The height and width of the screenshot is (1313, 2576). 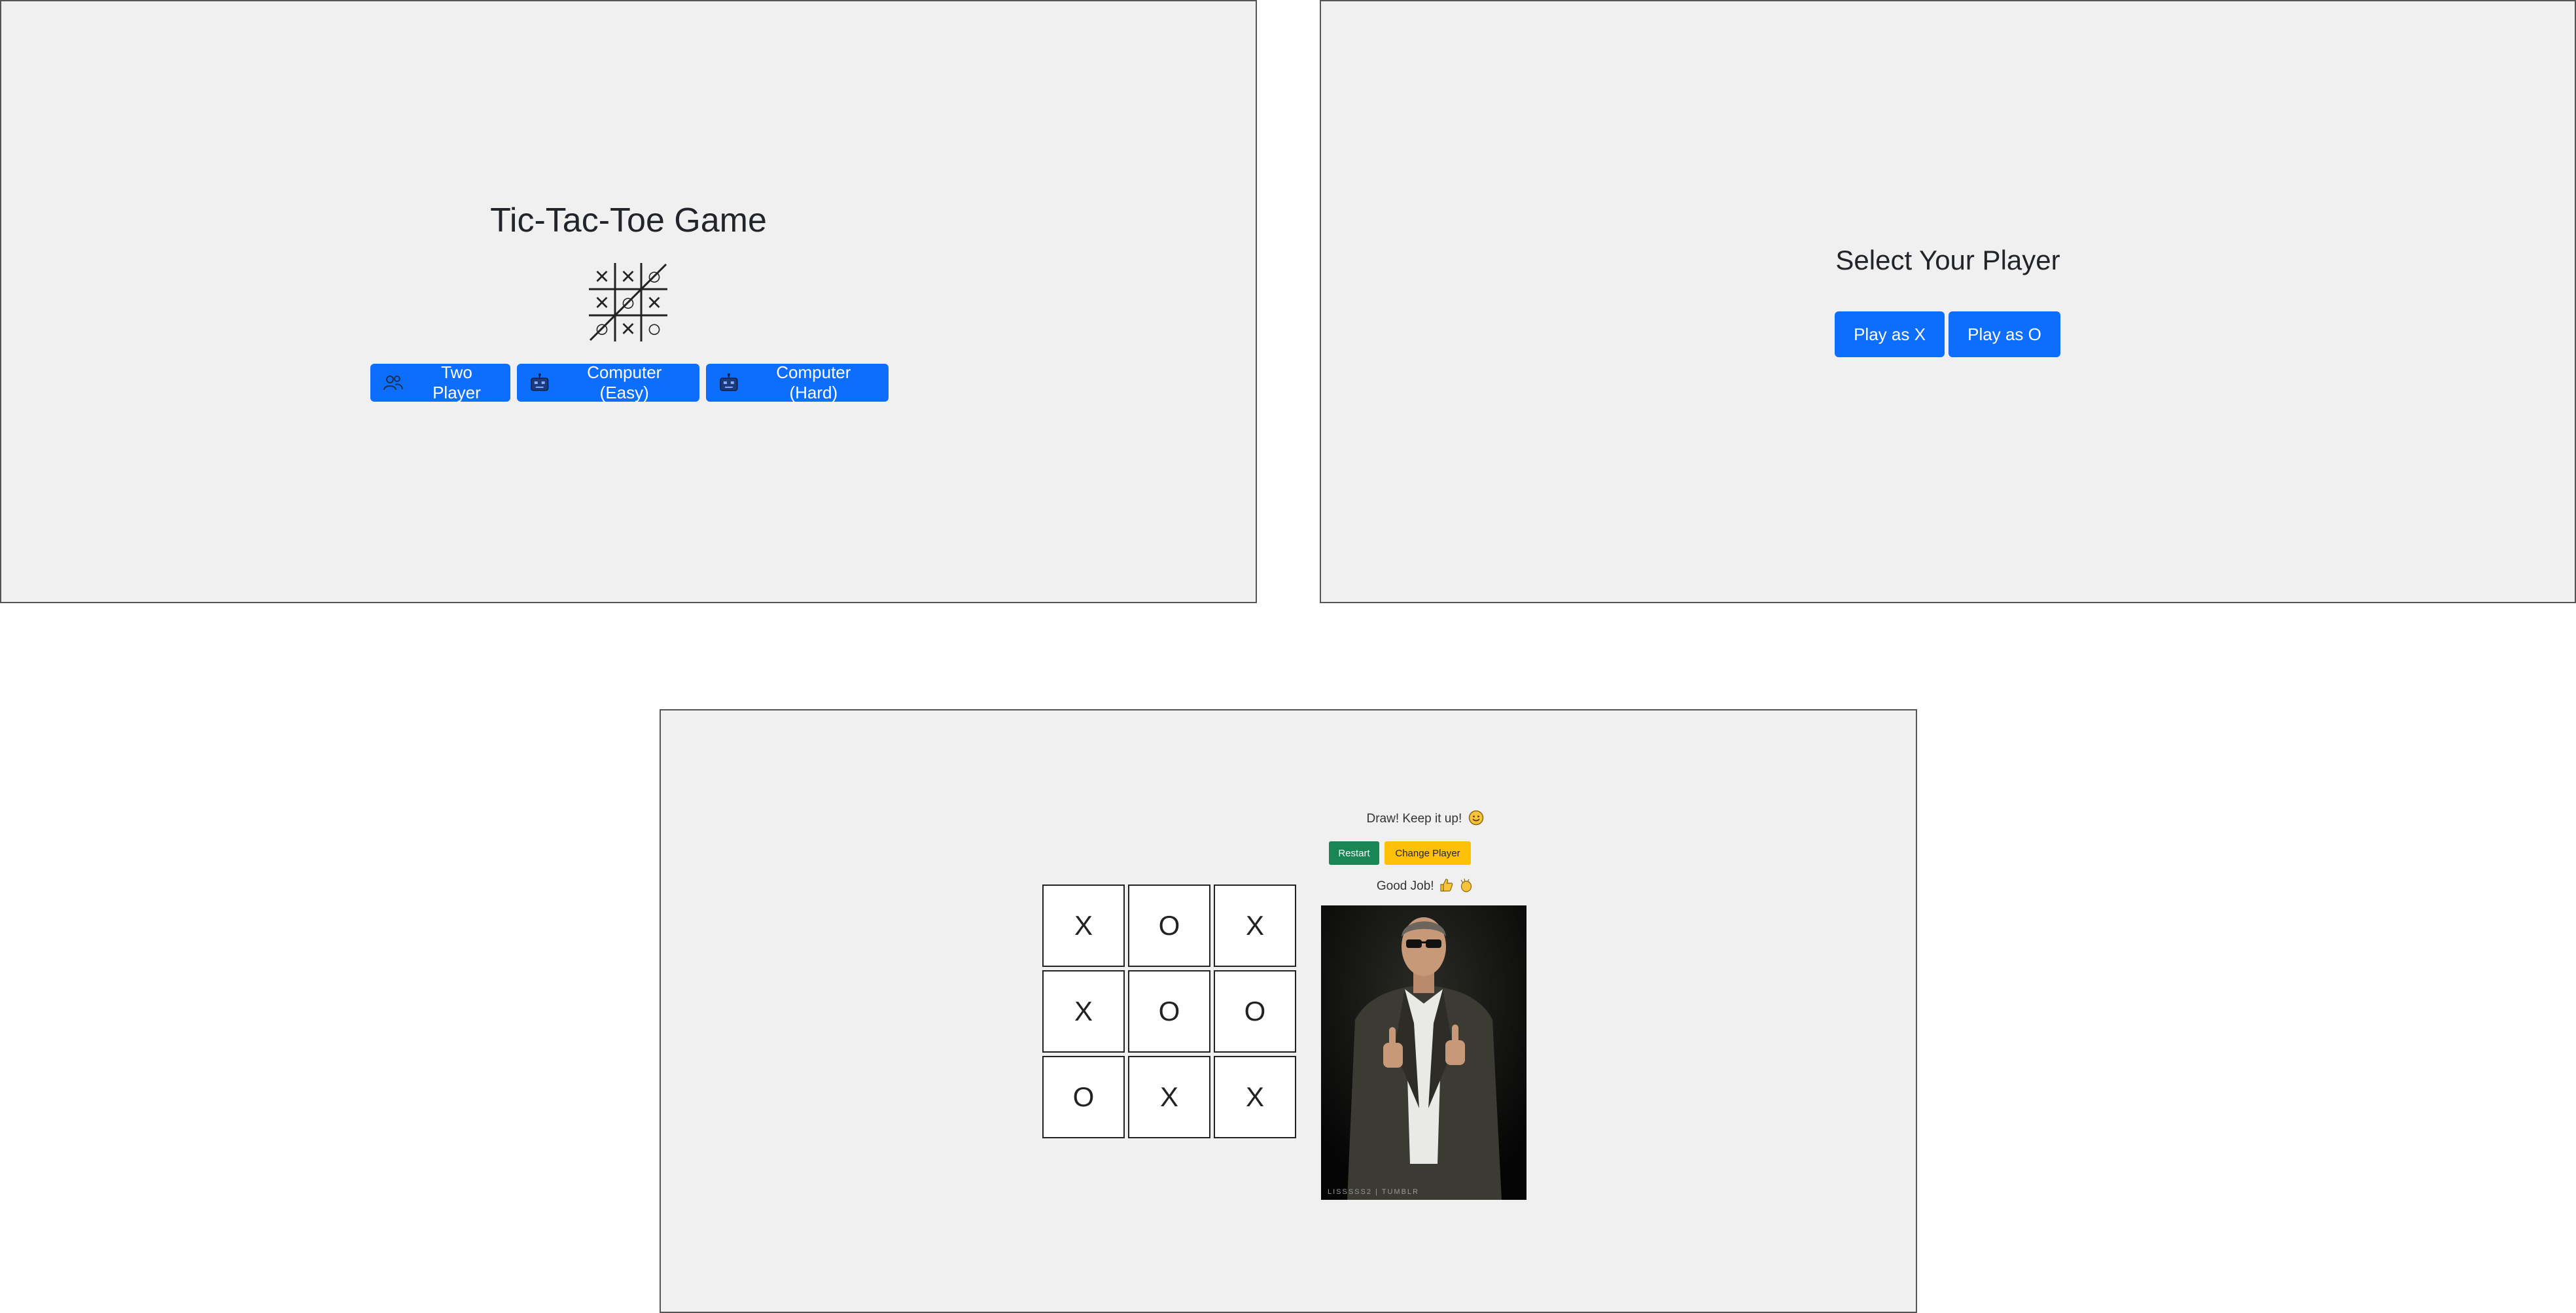 What do you see at coordinates (1414, 819) in the screenshot?
I see `status-text: Draw! Keep it up!` at bounding box center [1414, 819].